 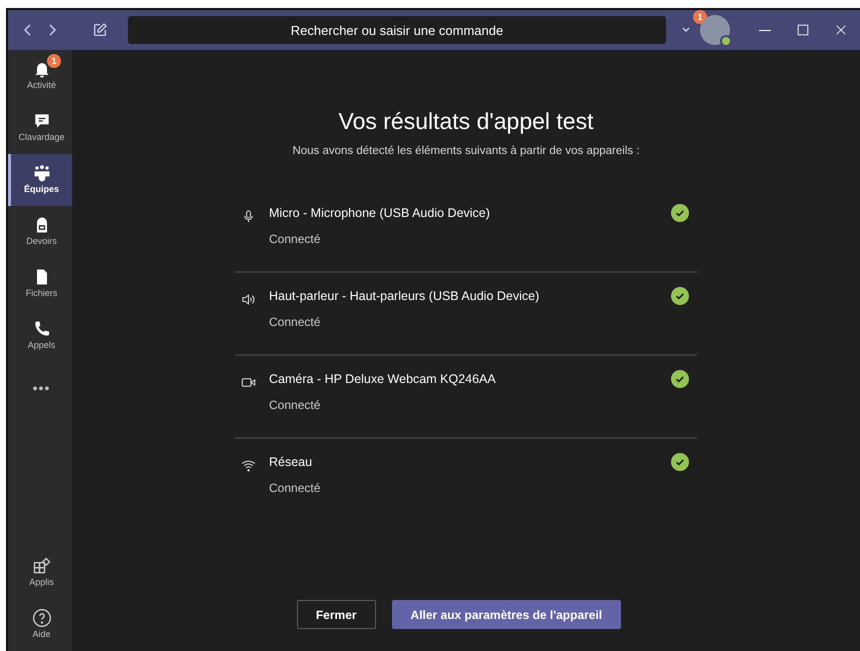 What do you see at coordinates (28, 29) in the screenshot?
I see `chevron-left-icon` at bounding box center [28, 29].